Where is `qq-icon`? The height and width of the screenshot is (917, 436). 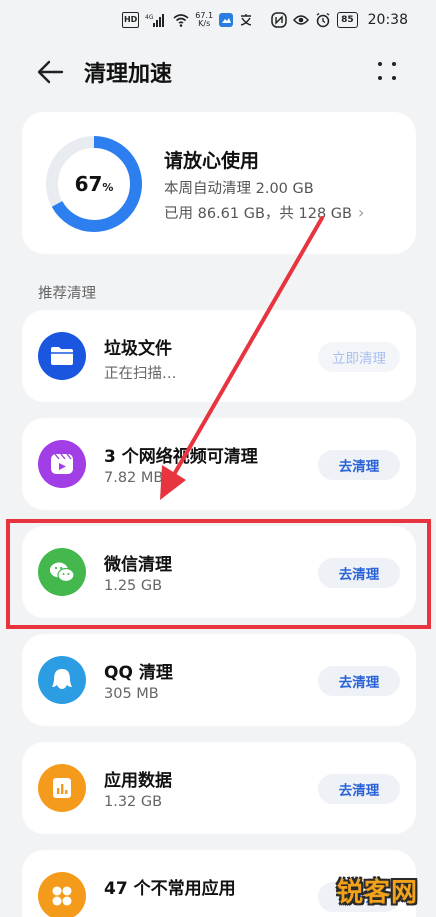 qq-icon is located at coordinates (62, 680).